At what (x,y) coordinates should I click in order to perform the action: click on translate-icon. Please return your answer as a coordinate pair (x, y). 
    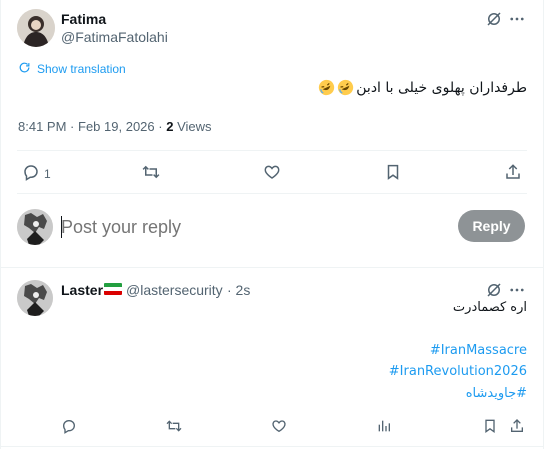
    Looking at the image, I should click on (24, 69).